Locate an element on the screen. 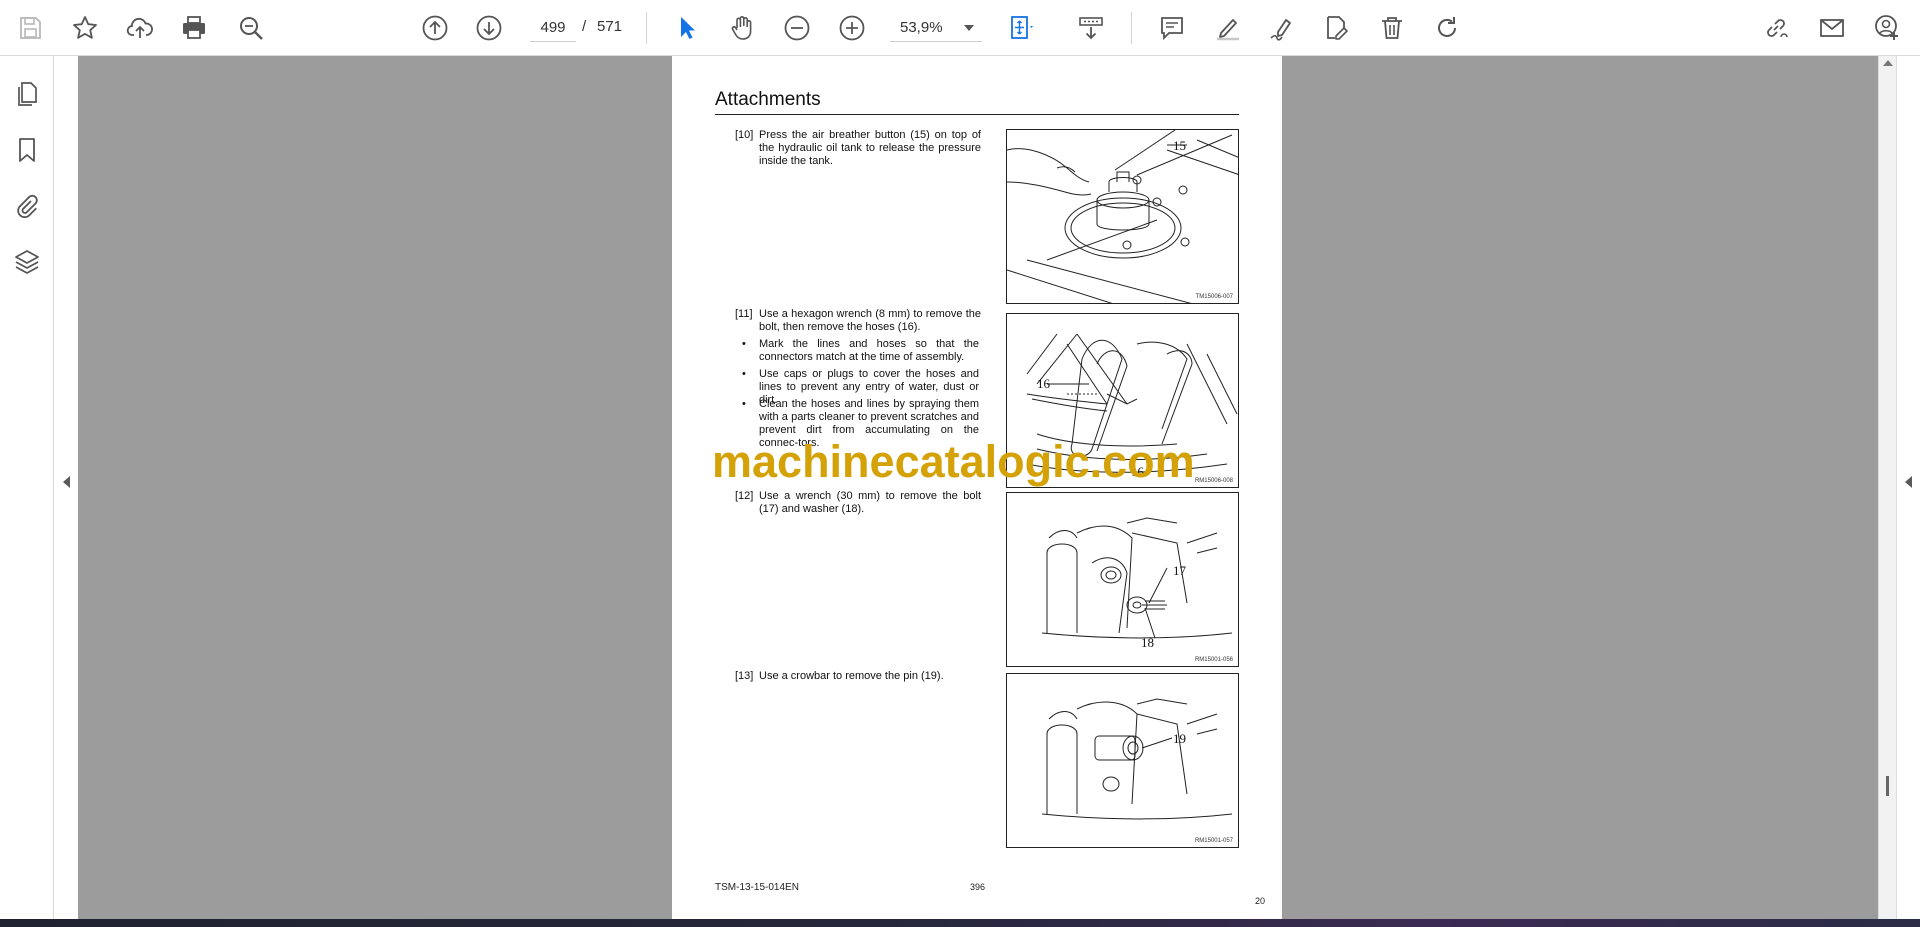 Image resolution: width=1920 pixels, height=927 pixels. add-user-icon is located at coordinates (1888, 28).